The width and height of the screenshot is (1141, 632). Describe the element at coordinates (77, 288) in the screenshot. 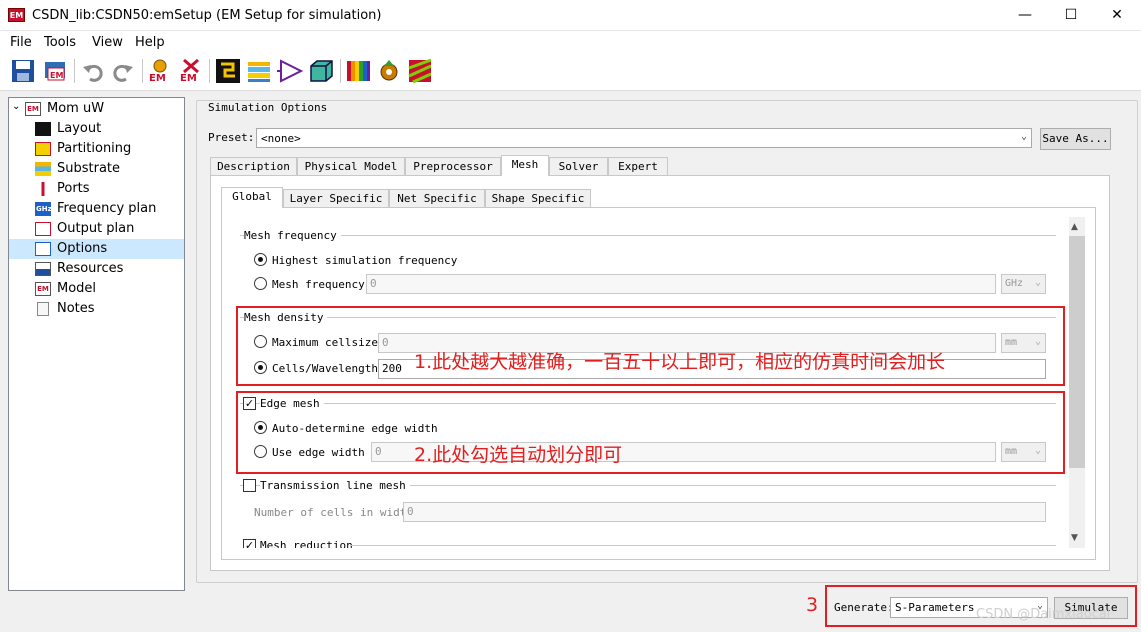

I see `tree-item-label: Model` at that location.